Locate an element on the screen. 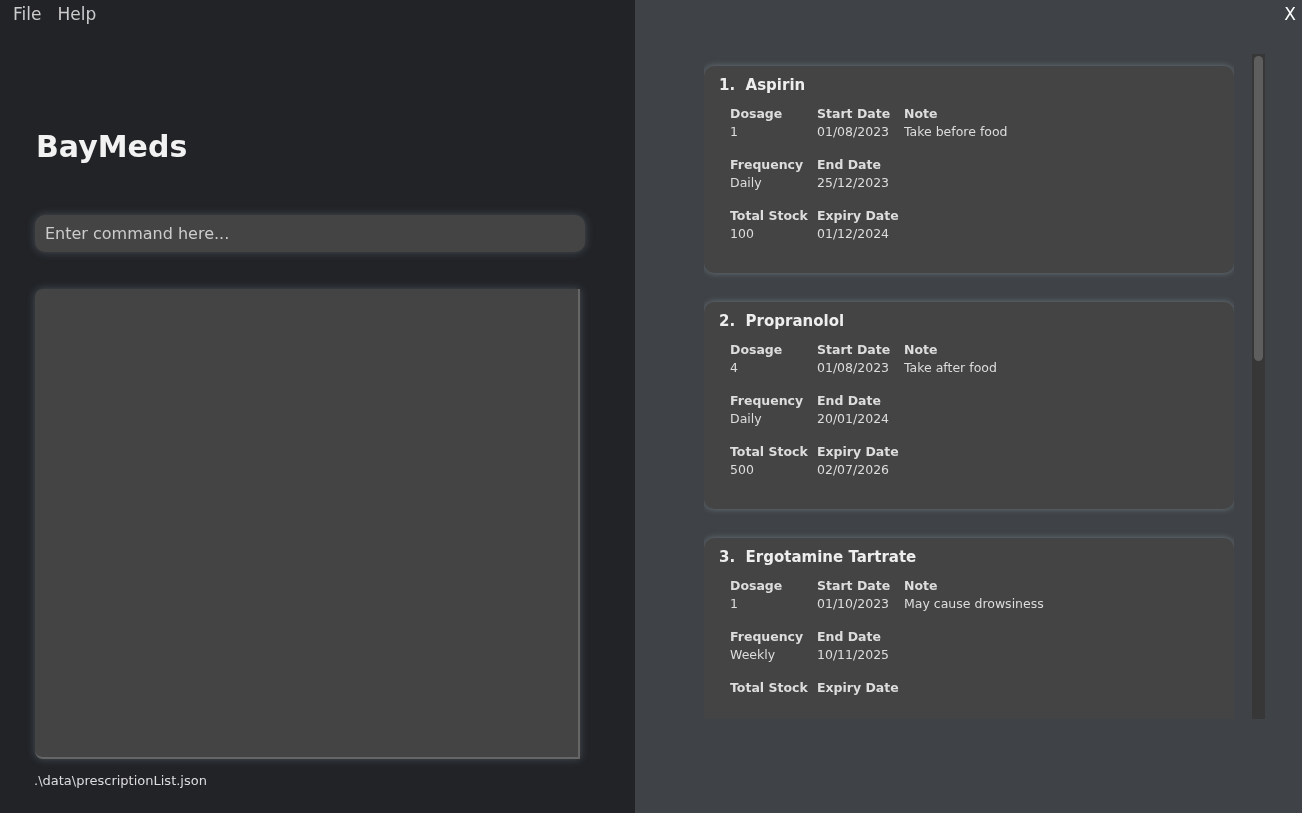  field-value: 25/12/2023 is located at coordinates (854, 183).